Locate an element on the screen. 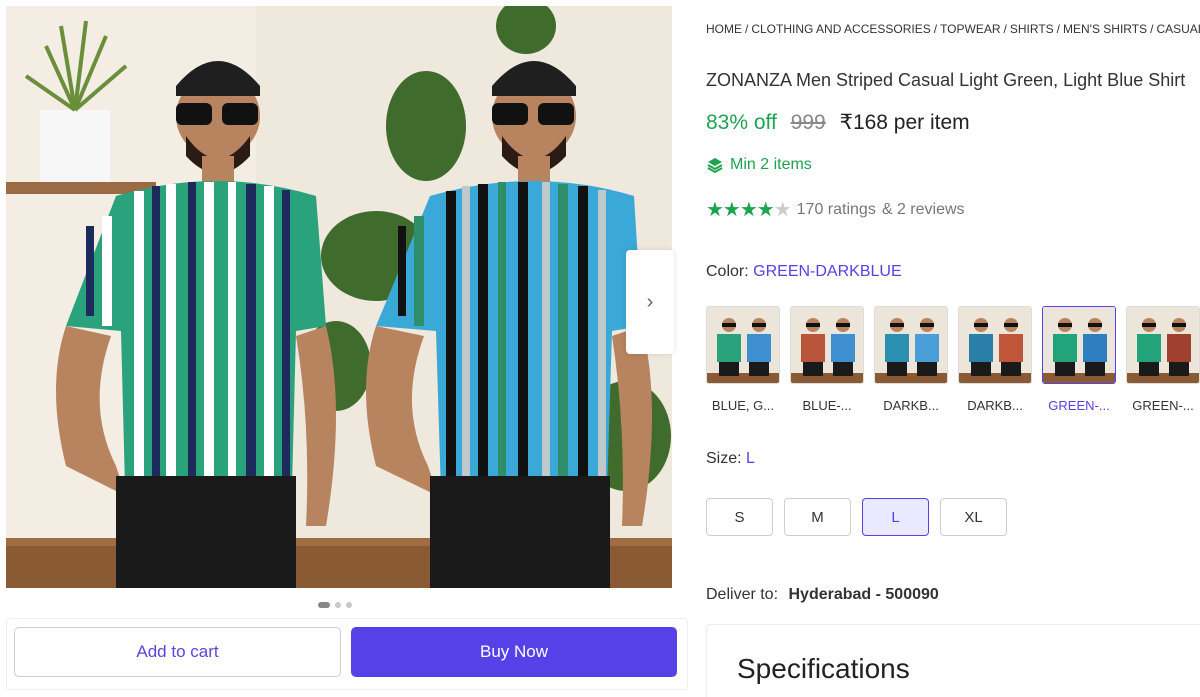 This screenshot has height=697, width=1200. carousel-dots is located at coordinates (335, 605).